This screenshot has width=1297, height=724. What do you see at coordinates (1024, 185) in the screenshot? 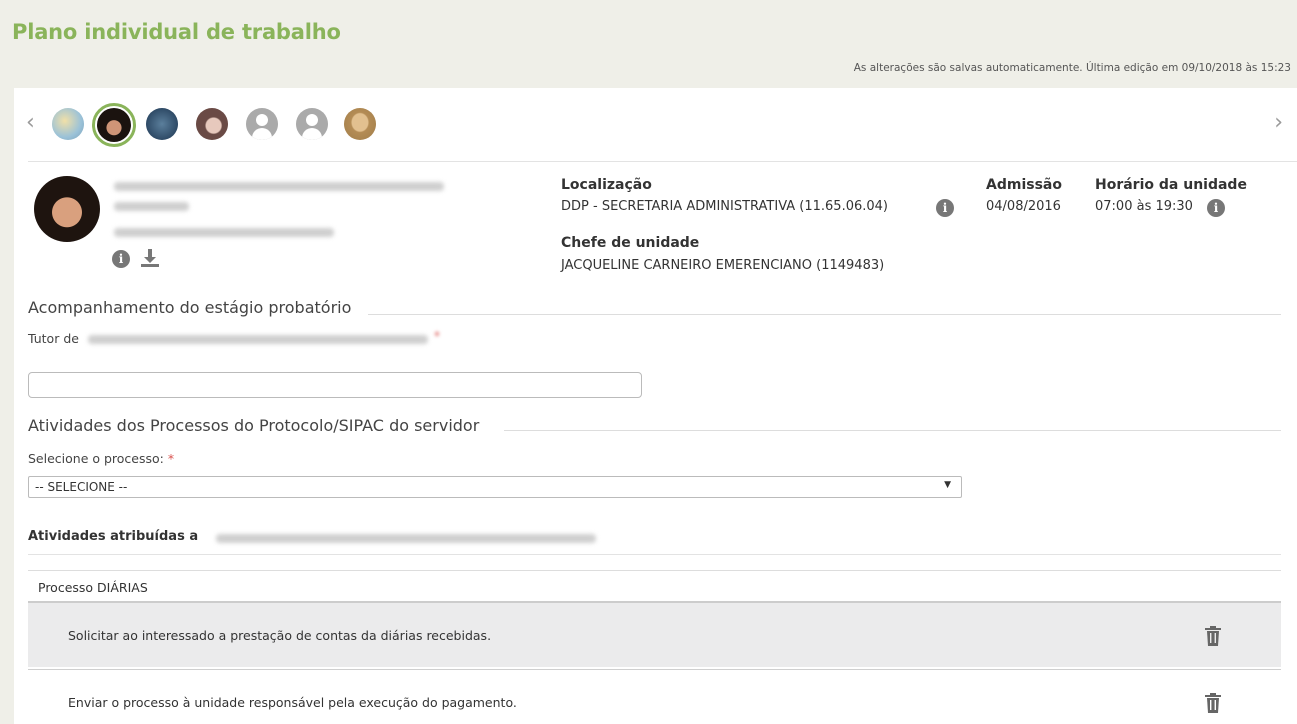
I see `admissao-label: Admissão` at bounding box center [1024, 185].